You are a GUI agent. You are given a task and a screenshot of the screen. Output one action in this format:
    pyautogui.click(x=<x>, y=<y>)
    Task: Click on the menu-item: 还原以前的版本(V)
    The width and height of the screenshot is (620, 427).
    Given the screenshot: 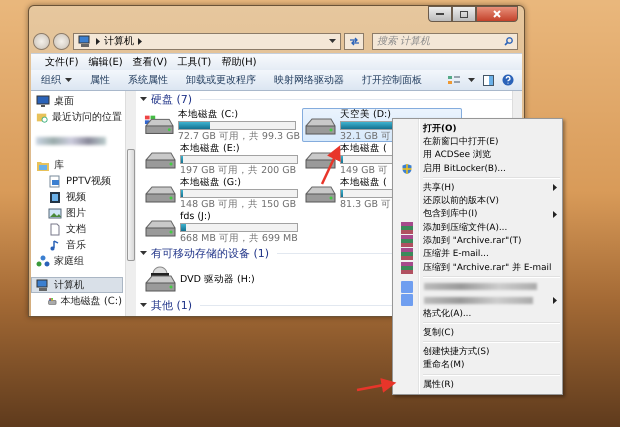 What is the action you would take?
    pyautogui.click(x=477, y=201)
    